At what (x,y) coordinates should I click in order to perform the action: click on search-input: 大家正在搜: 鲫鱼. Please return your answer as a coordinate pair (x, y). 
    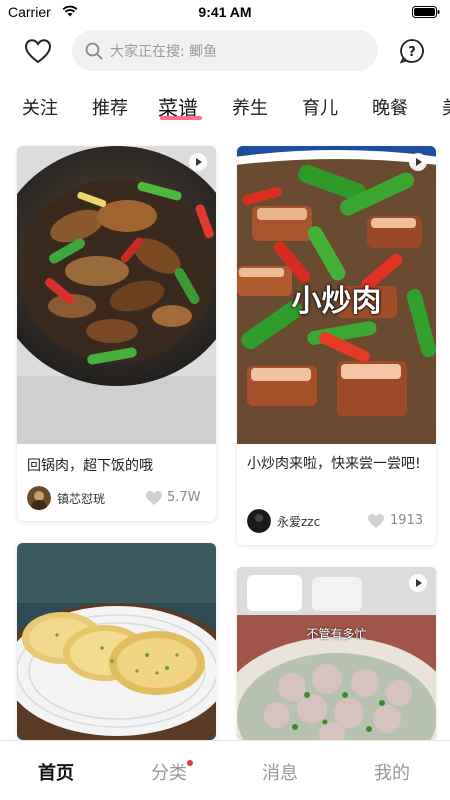
    Looking at the image, I should click on (225, 50).